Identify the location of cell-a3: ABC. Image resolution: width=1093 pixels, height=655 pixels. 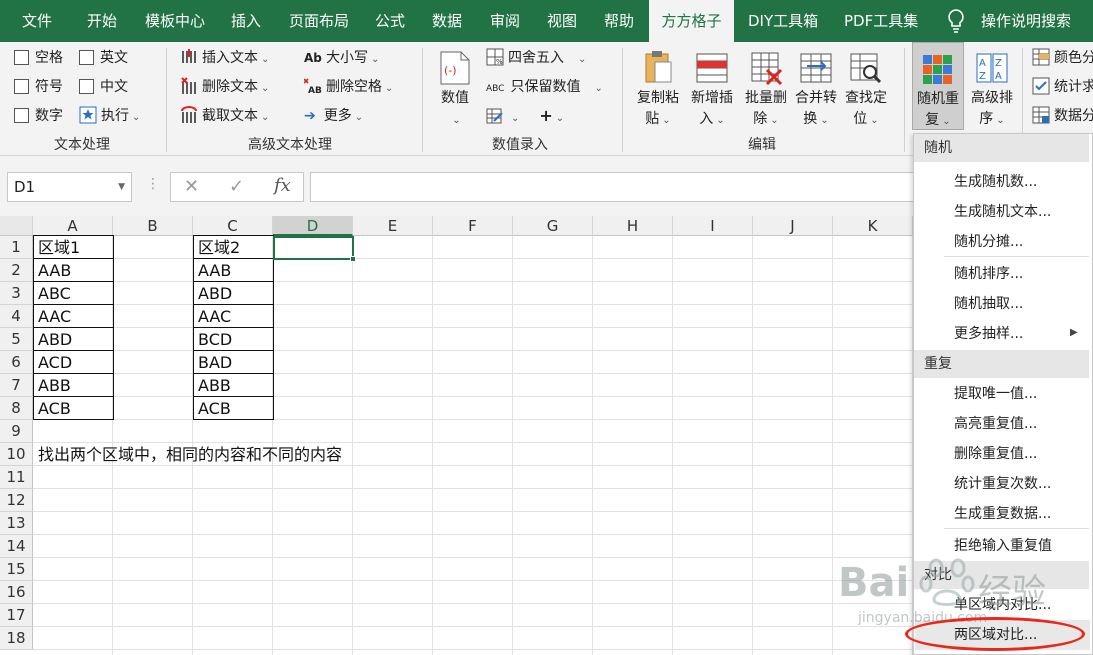
(52, 293).